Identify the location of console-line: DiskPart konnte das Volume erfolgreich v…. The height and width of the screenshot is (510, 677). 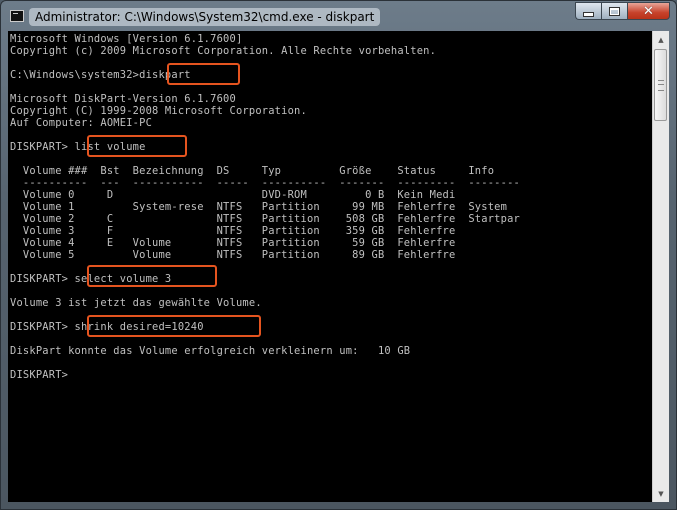
(210, 351).